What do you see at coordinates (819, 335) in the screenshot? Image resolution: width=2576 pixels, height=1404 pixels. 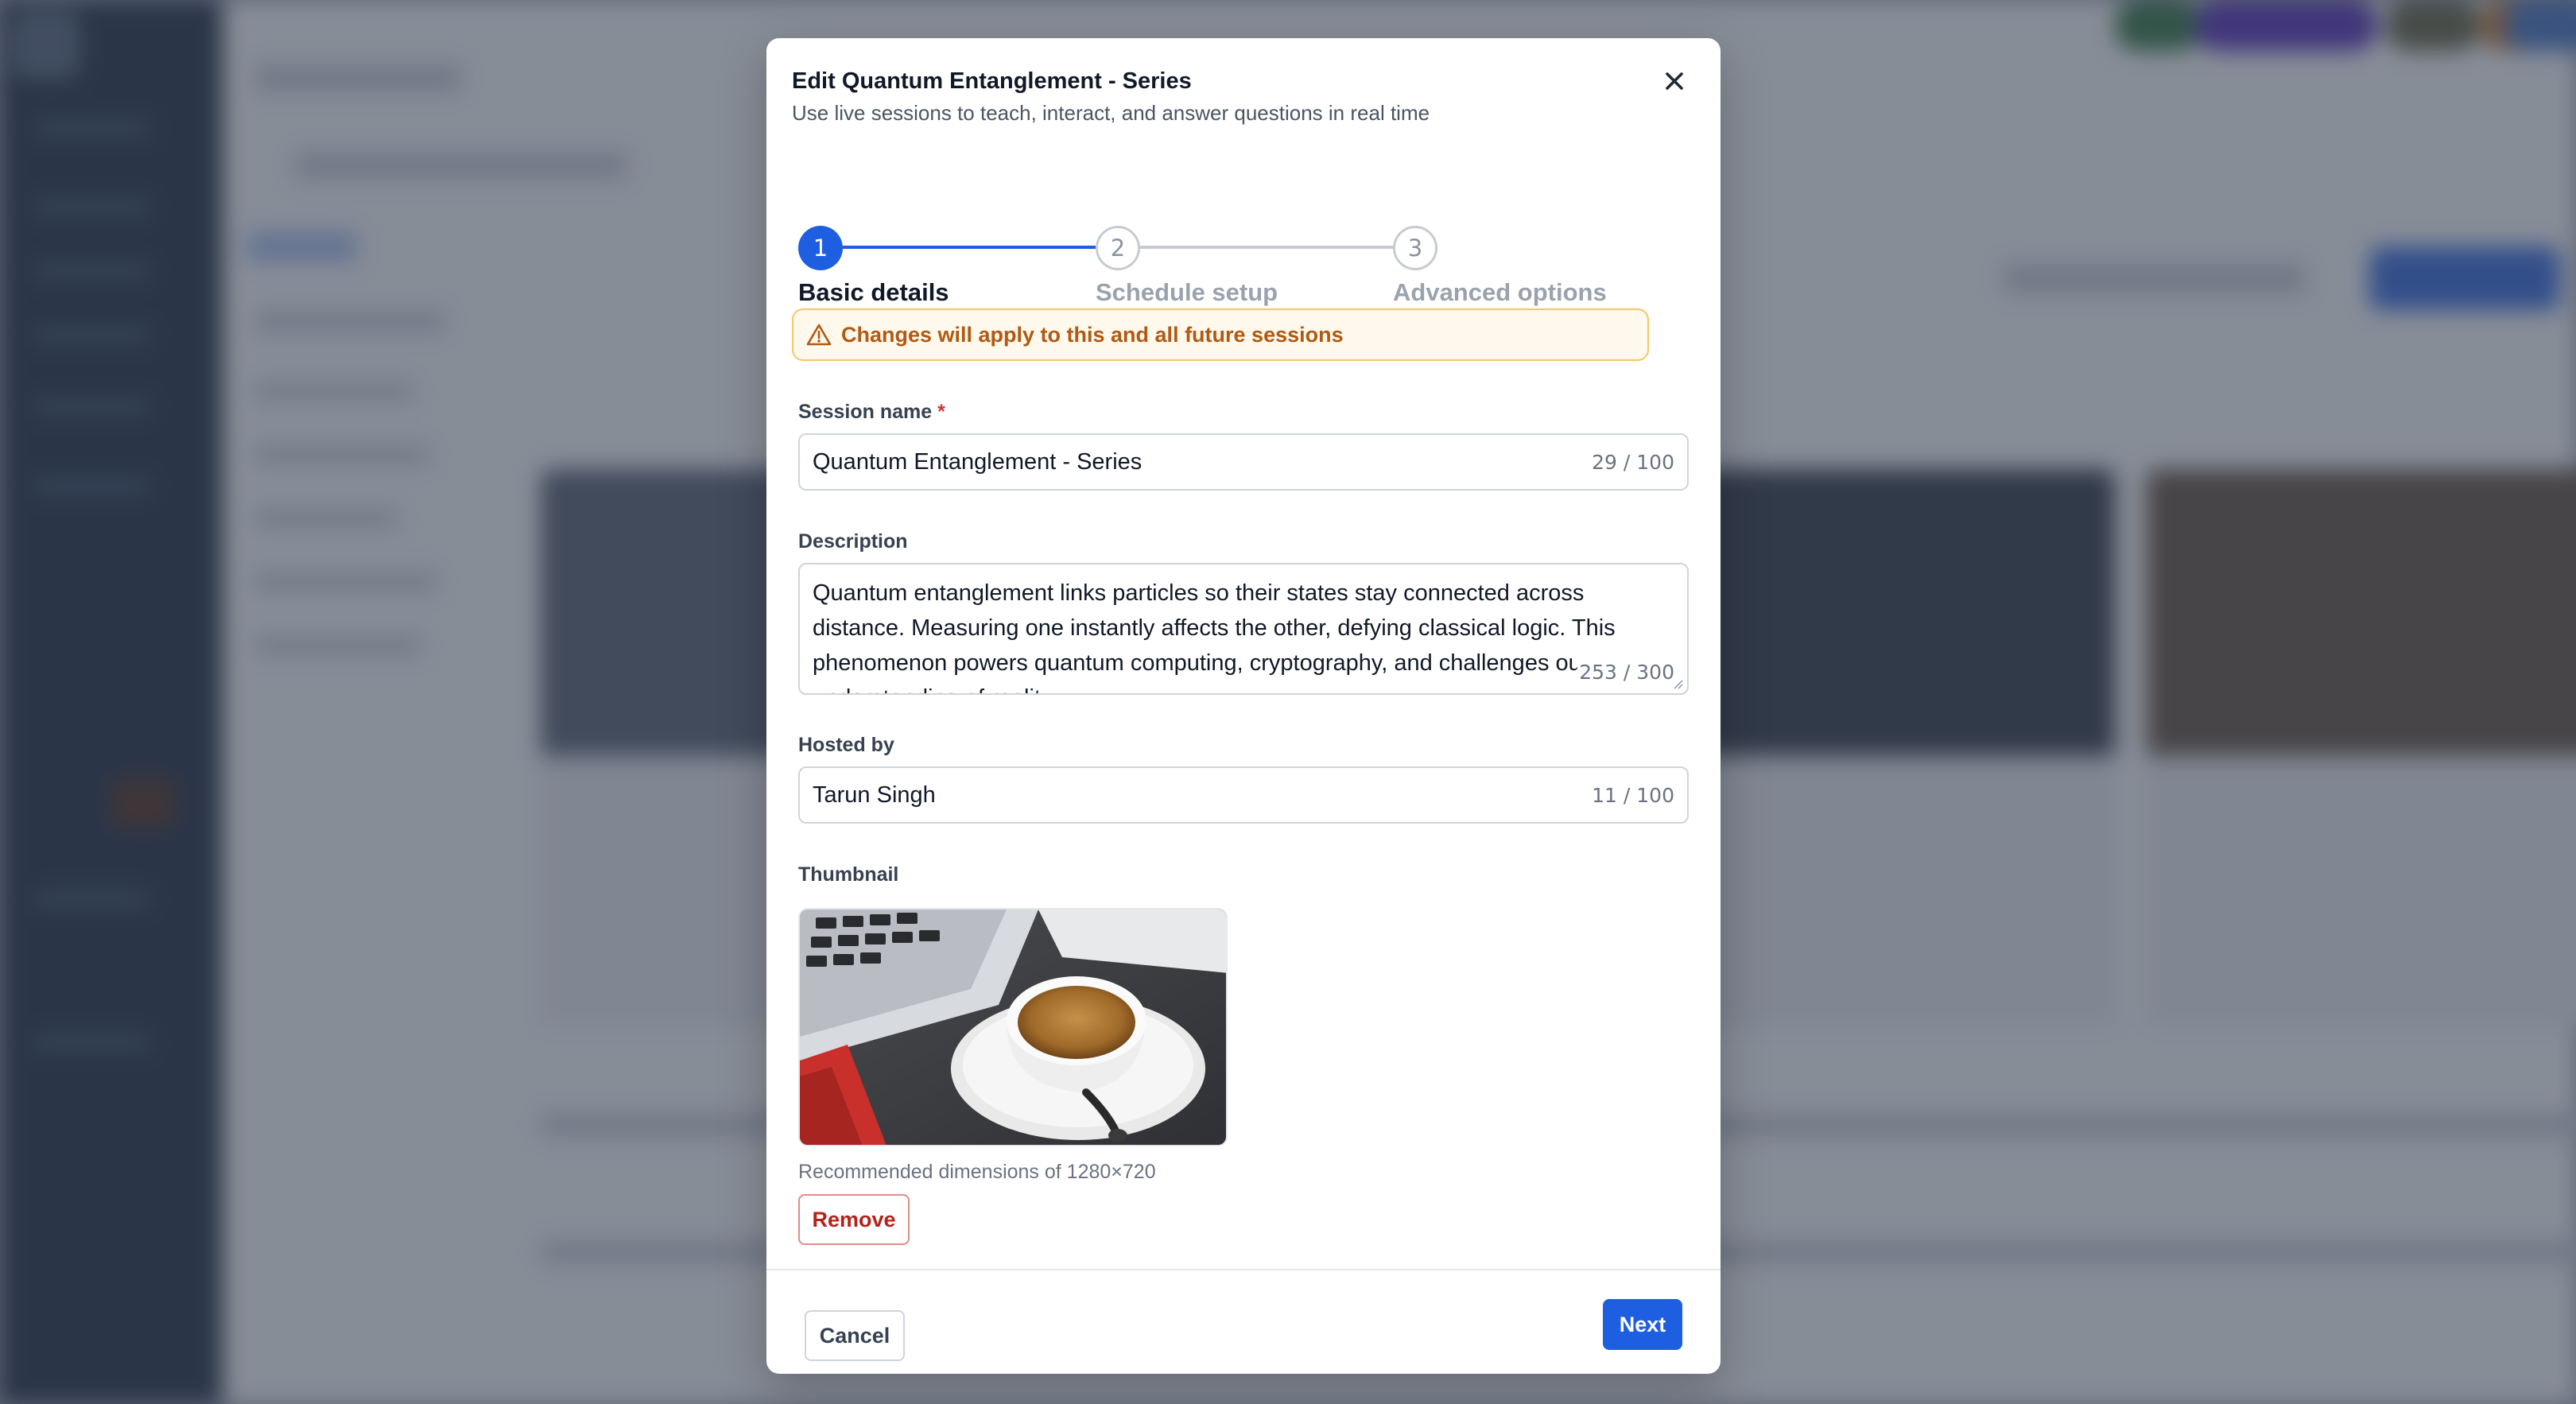 I see `warning-triangle-icon` at bounding box center [819, 335].